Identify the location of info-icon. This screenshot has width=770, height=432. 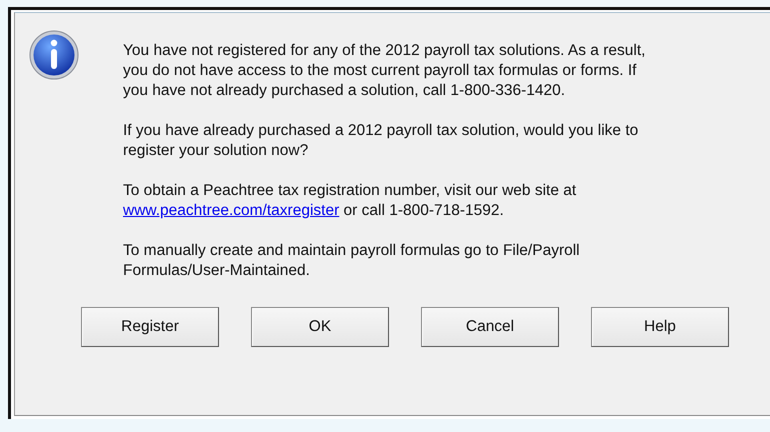
(54, 55).